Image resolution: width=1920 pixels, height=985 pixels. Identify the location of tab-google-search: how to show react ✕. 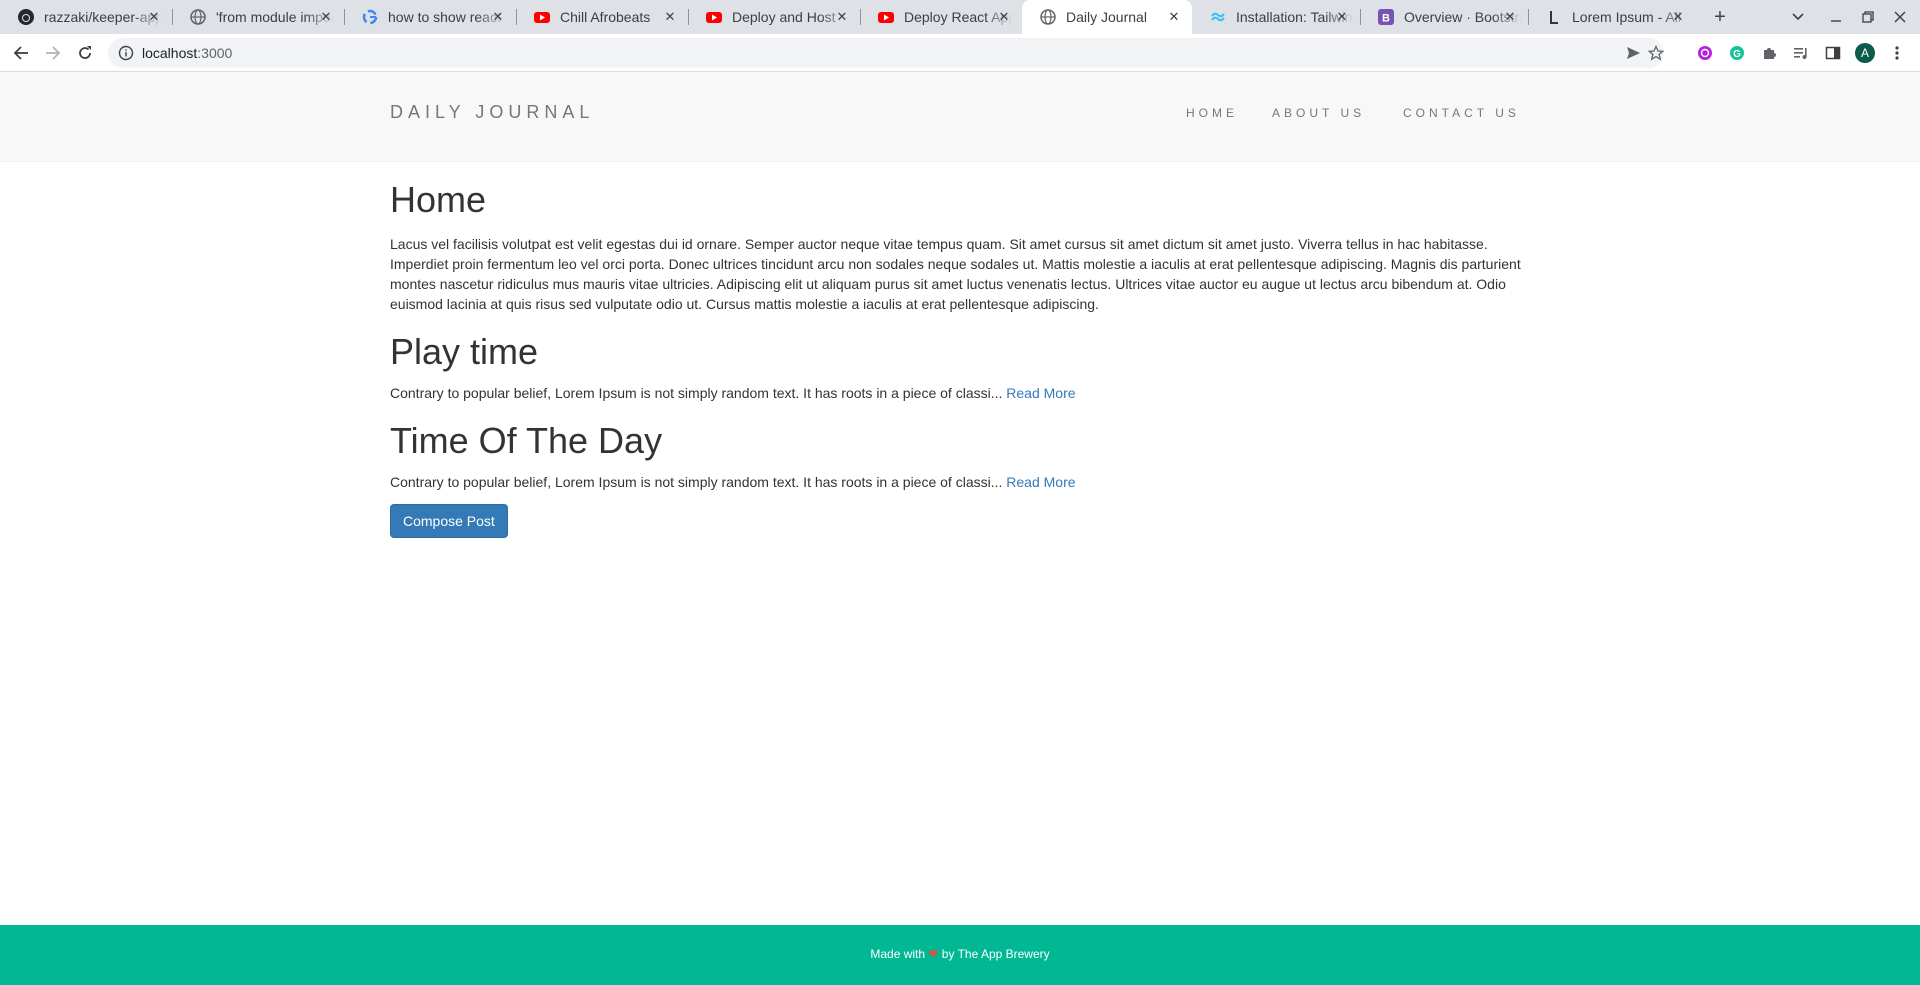
(430, 17).